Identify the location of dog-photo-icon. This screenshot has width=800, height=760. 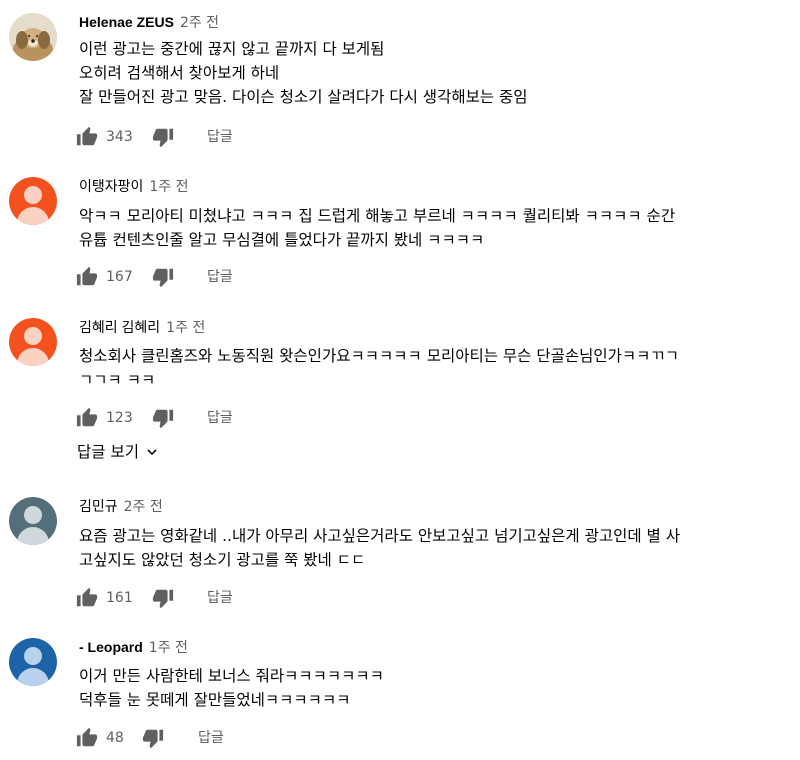
(33, 37).